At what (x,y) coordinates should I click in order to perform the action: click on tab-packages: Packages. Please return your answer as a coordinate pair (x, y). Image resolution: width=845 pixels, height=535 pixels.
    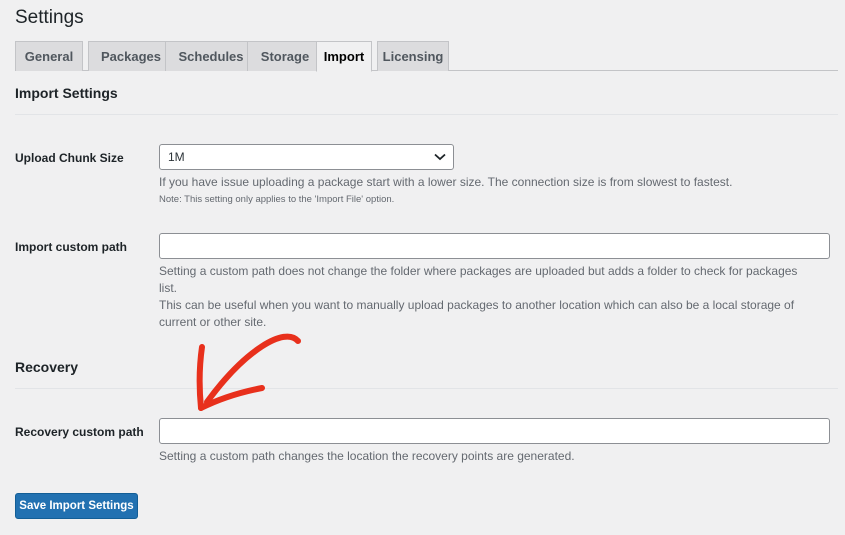
    Looking at the image, I should click on (131, 56).